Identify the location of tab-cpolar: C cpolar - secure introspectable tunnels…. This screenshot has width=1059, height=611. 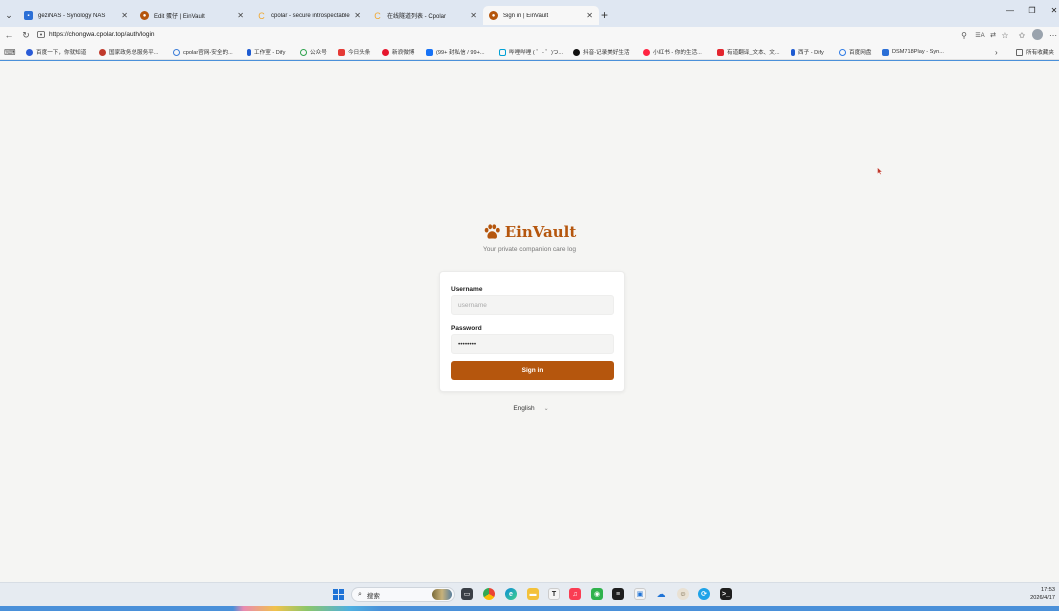
(309, 15).